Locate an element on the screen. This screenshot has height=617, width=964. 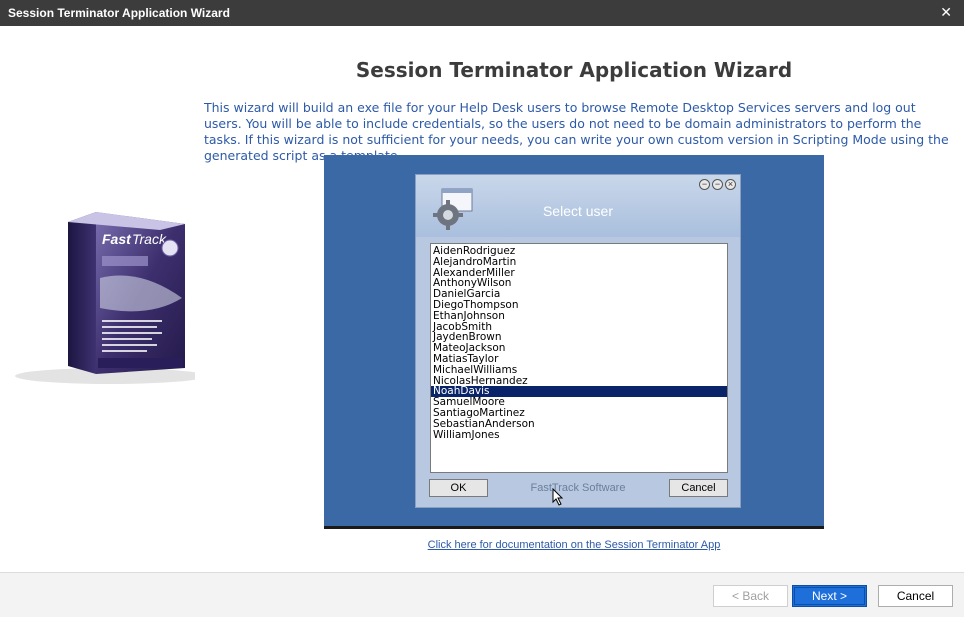
back-button: < Back is located at coordinates (750, 596).